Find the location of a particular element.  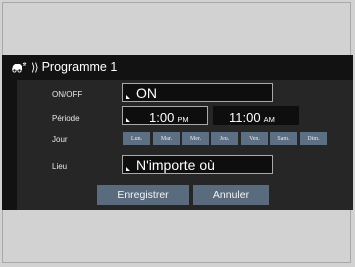

periode-label: Période is located at coordinates (66, 118).